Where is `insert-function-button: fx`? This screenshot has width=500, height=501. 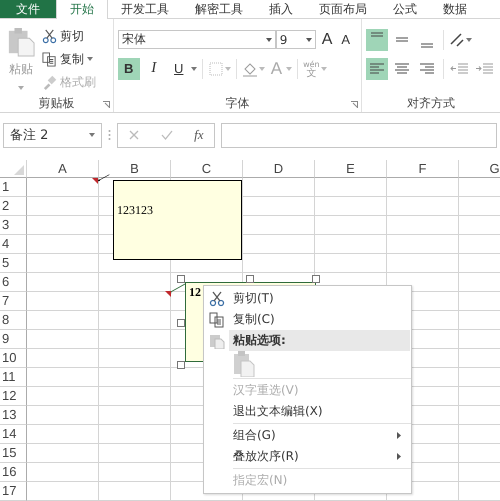 insert-function-button: fx is located at coordinates (199, 135).